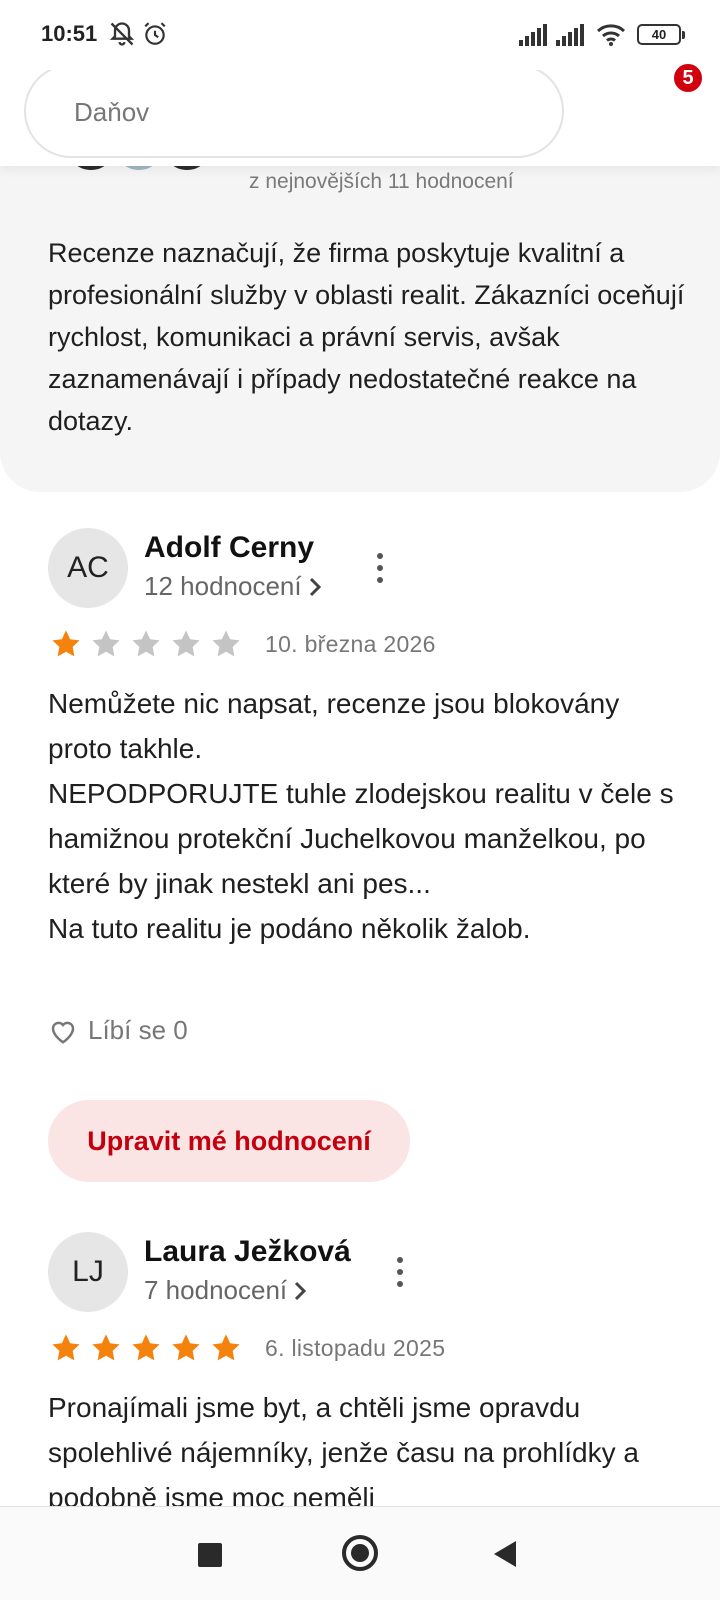 This screenshot has height=1600, width=720. Describe the element at coordinates (355, 1348) in the screenshot. I see `review-date: 6. listopadu 2025` at that location.